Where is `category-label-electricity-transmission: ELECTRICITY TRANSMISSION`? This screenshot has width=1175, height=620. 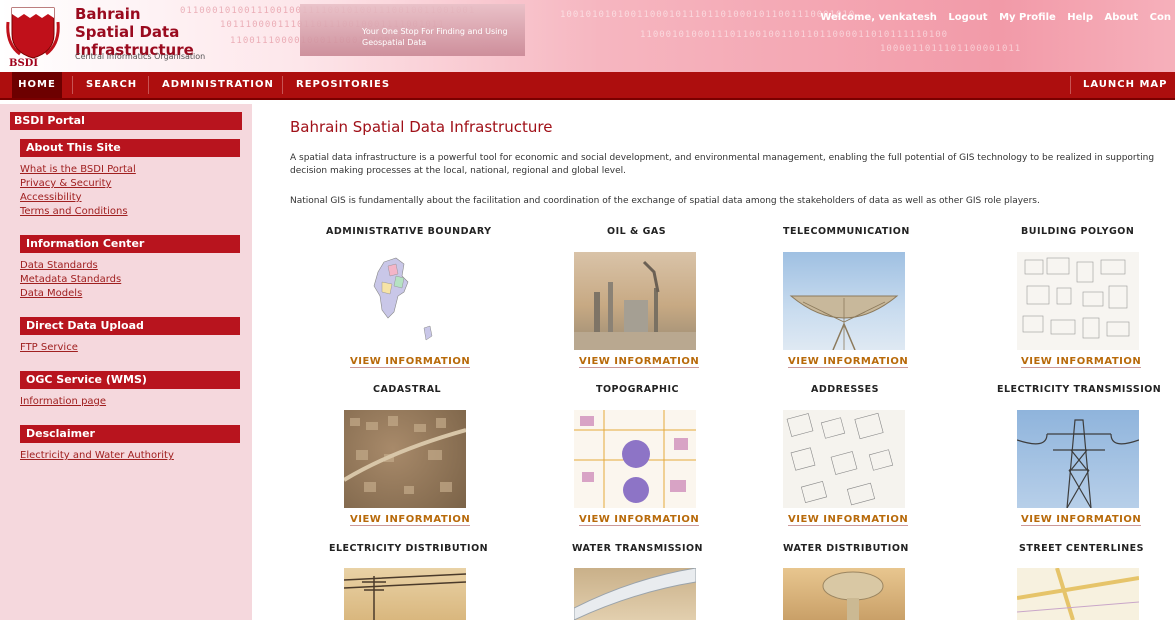 category-label-electricity-transmission: ELECTRICITY TRANSMISSION is located at coordinates (1079, 389).